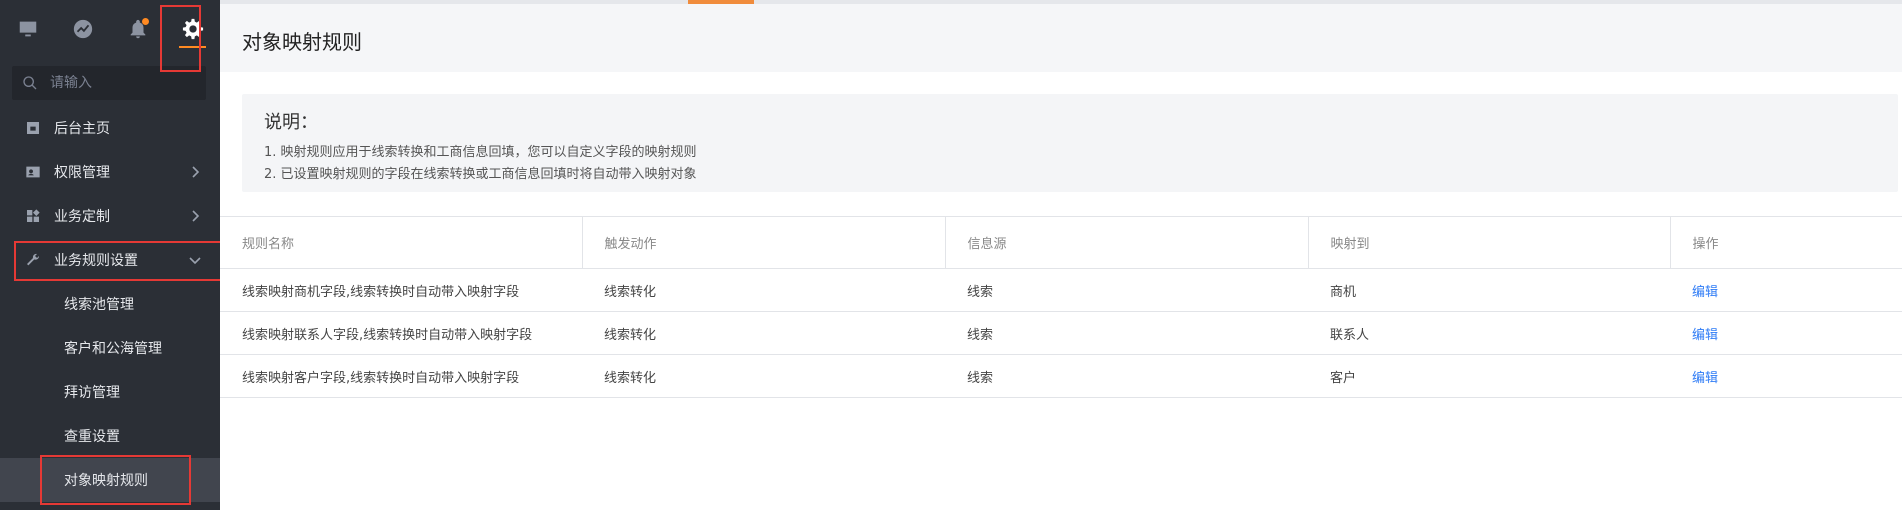  Describe the element at coordinates (1489, 376) in the screenshot. I see `mapped-to: 客户` at that location.